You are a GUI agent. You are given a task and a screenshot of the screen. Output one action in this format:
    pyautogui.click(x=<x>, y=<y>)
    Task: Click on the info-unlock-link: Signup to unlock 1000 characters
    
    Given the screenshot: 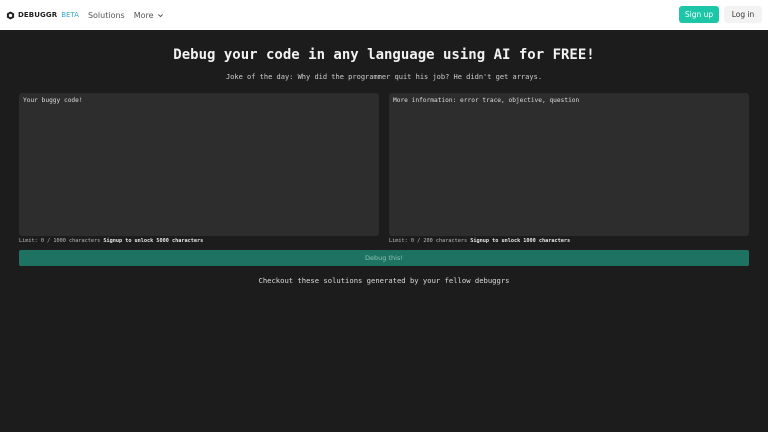 What is the action you would take?
    pyautogui.click(x=520, y=241)
    